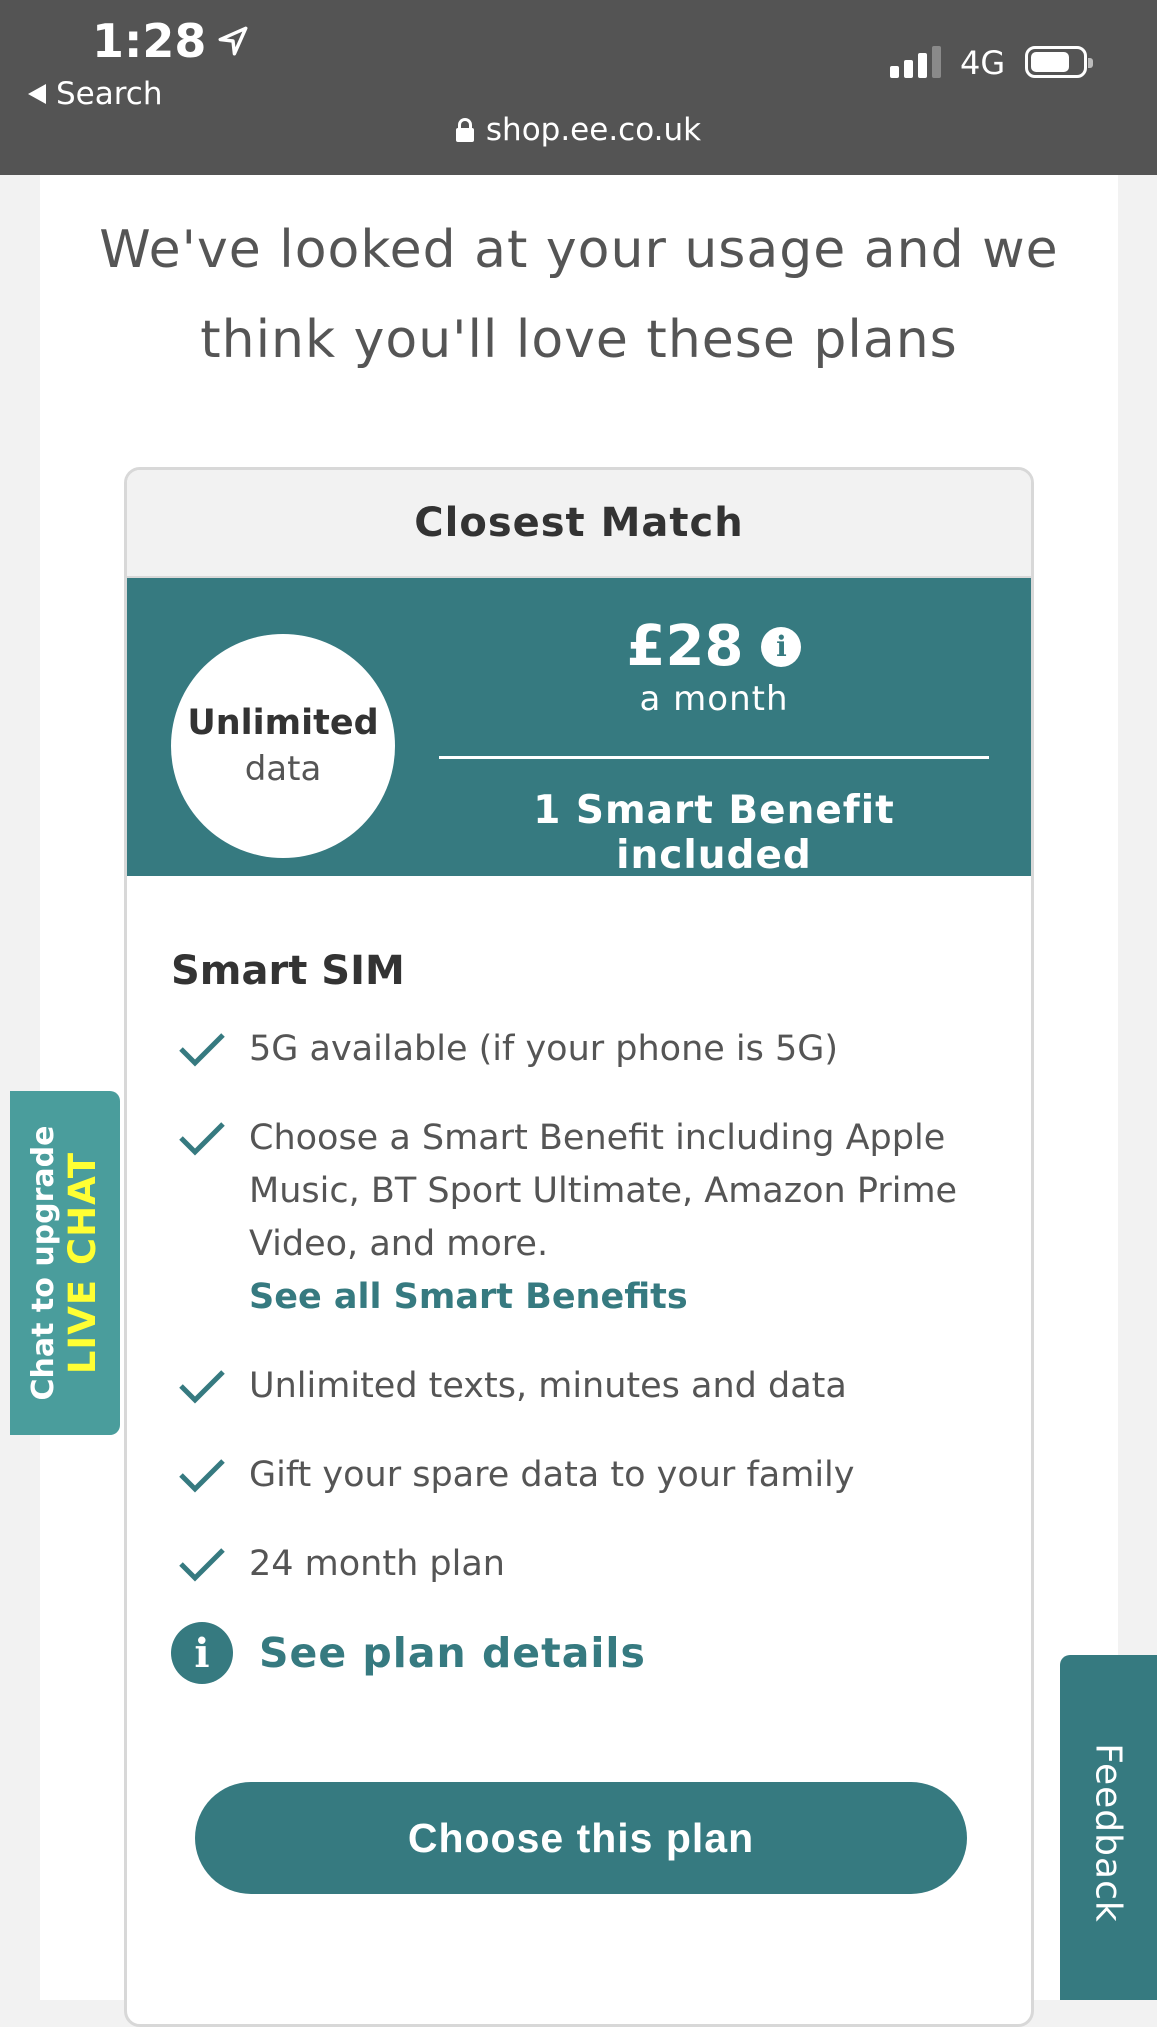  Describe the element at coordinates (548, 1386) in the screenshot. I see `feature-text: Unlimited texts, minutes and data` at that location.